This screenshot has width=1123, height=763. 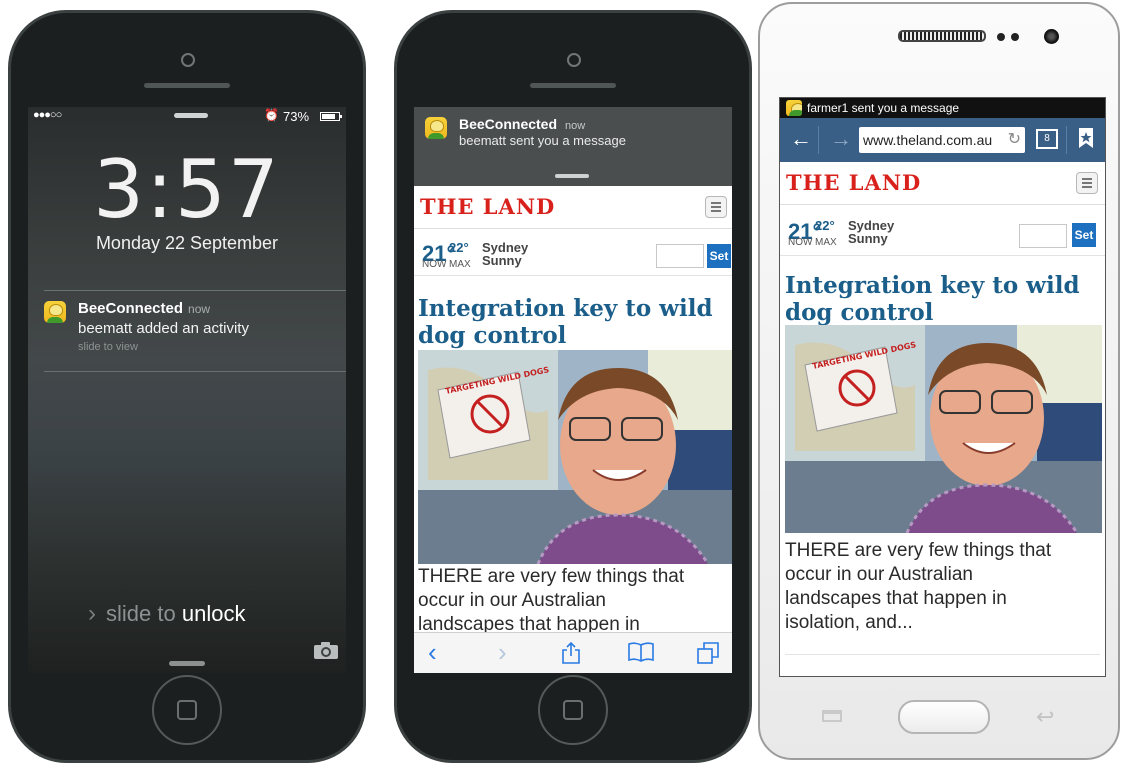 What do you see at coordinates (1014, 140) in the screenshot?
I see `reload-icon: ↻` at bounding box center [1014, 140].